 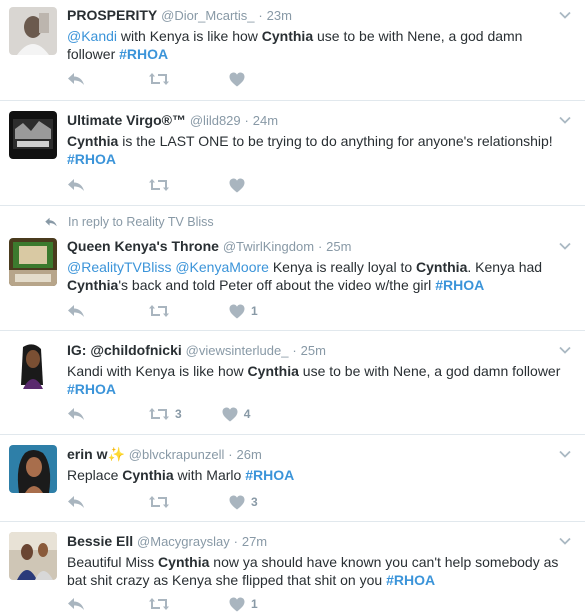 What do you see at coordinates (181, 475) in the screenshot?
I see `tweet-text: Replace Cynthia with Marlo #RHOA` at bounding box center [181, 475].